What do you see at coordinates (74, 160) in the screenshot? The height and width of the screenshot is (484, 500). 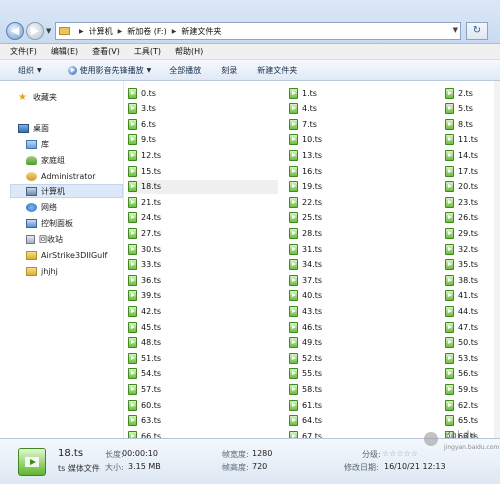 I see `nav-homegroup: 家庭组` at bounding box center [74, 160].